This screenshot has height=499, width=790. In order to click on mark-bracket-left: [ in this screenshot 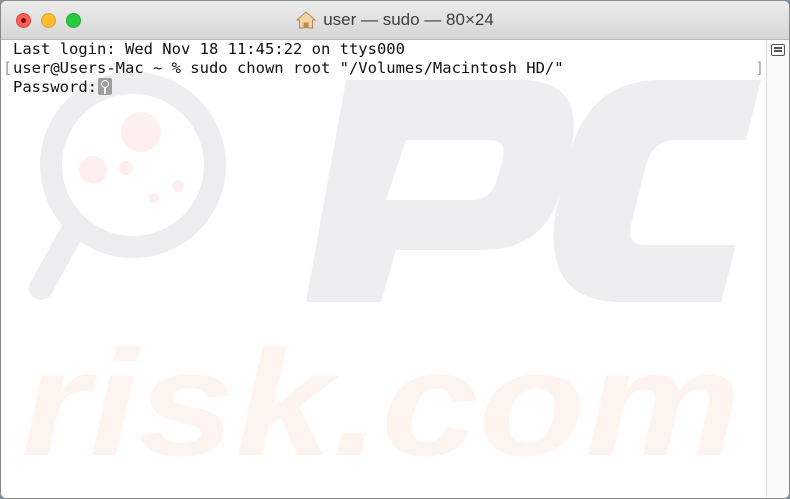, I will do `click(8, 68)`.